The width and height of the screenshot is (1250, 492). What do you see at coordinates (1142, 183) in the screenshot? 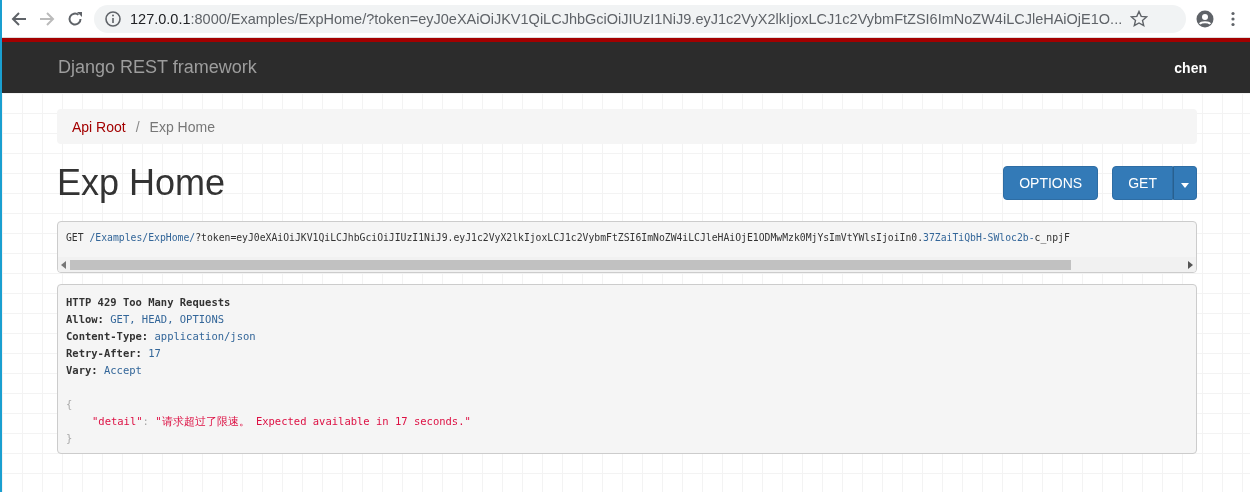
I see `get-button: GET` at bounding box center [1142, 183].